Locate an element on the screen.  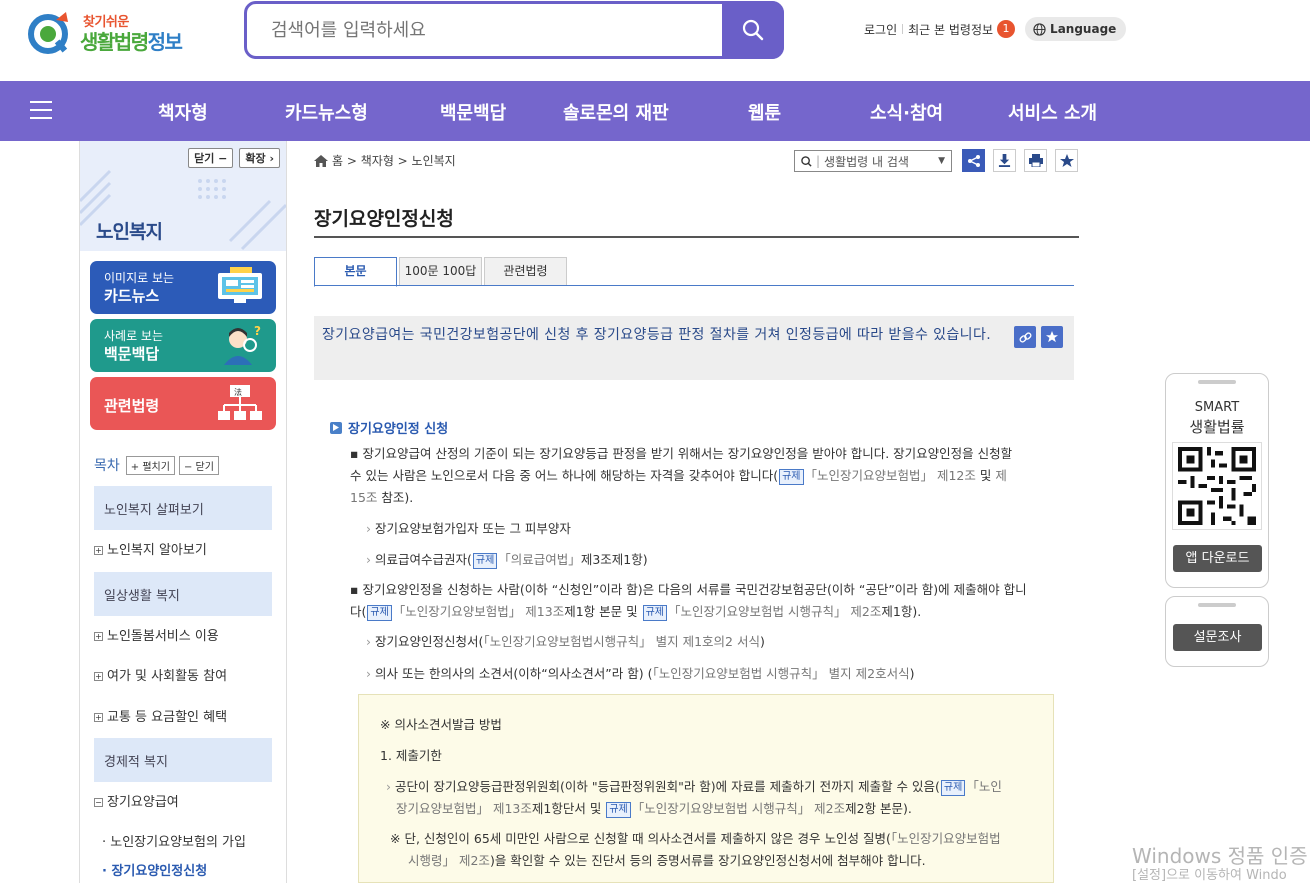
menu-icon is located at coordinates (41, 110).